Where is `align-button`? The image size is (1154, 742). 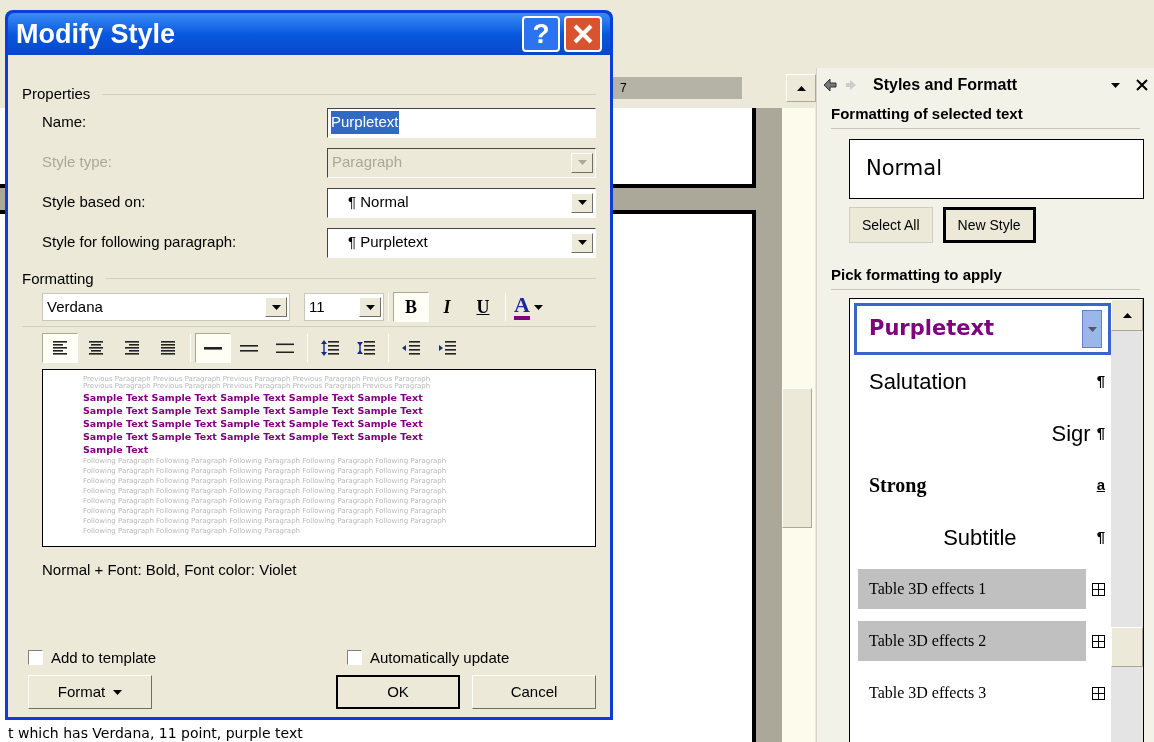
align-button is located at coordinates (60, 348).